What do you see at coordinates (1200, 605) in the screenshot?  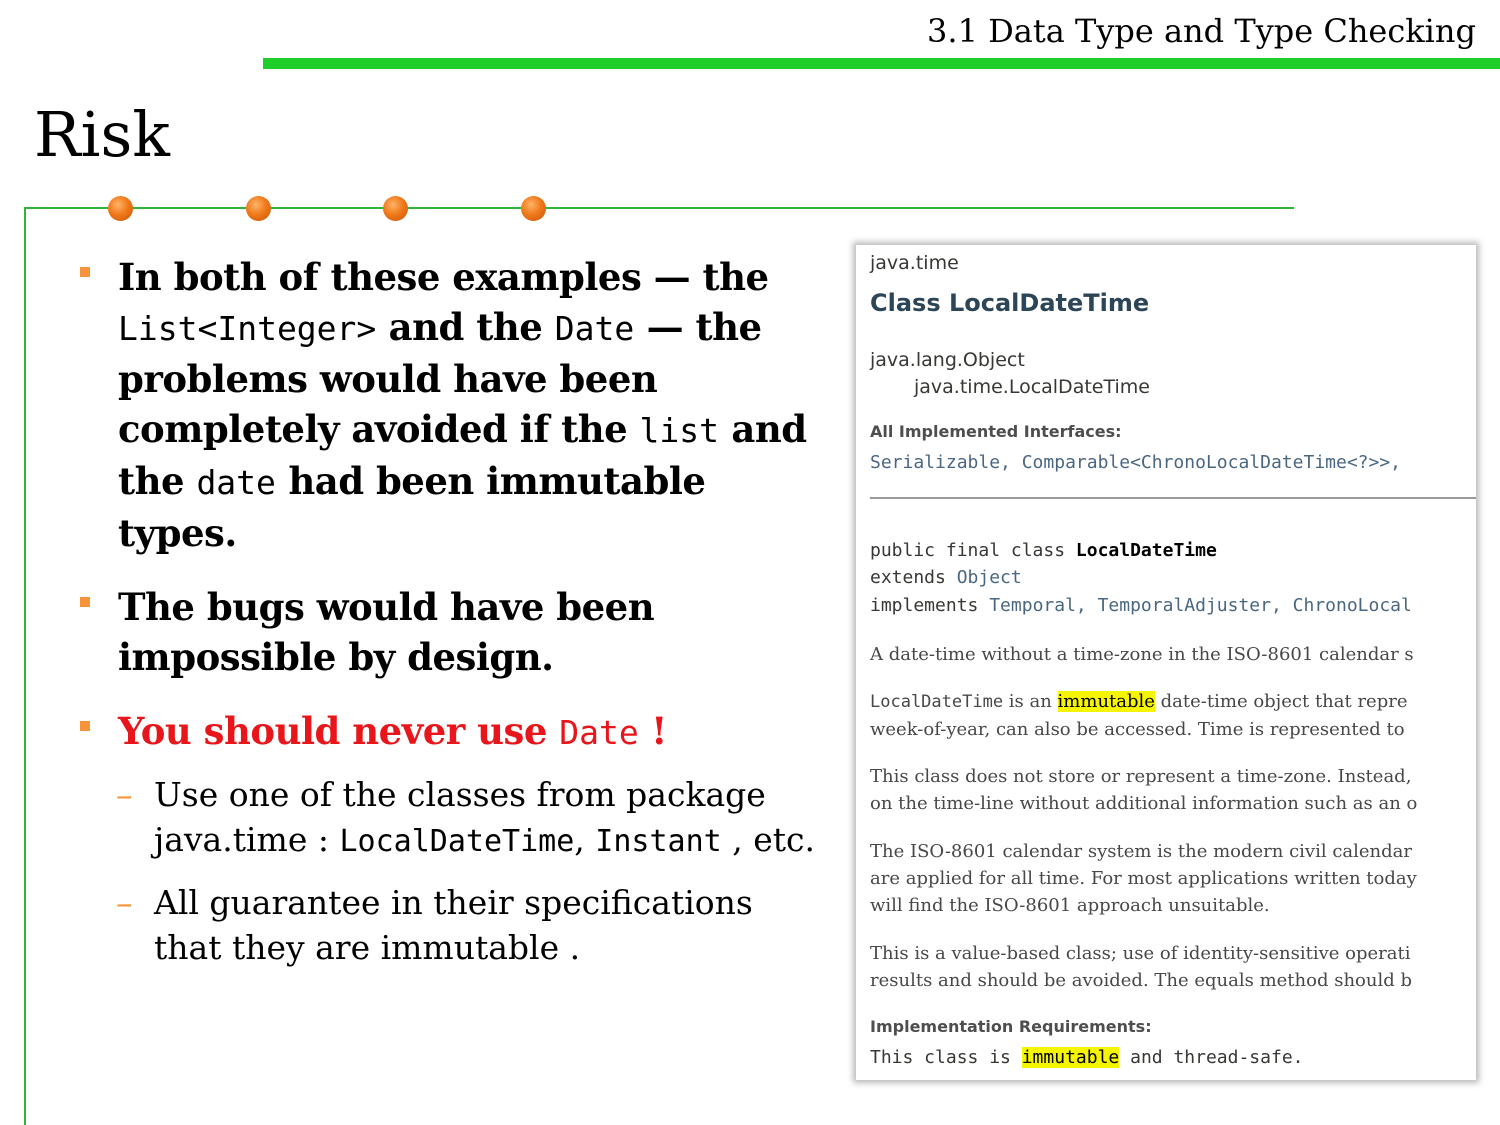 I see `text: Temporal, TemporalAdjuster, ChronoLocal` at bounding box center [1200, 605].